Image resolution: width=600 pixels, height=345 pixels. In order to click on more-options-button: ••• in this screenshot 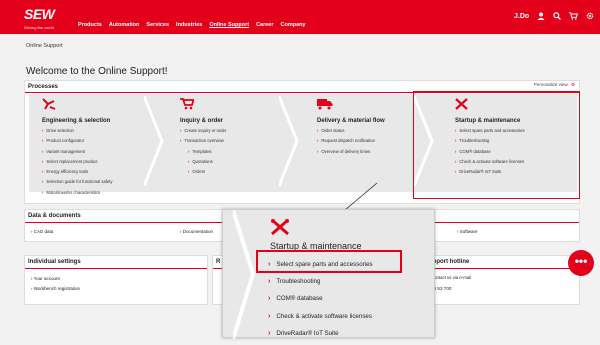, I will do `click(581, 263)`.